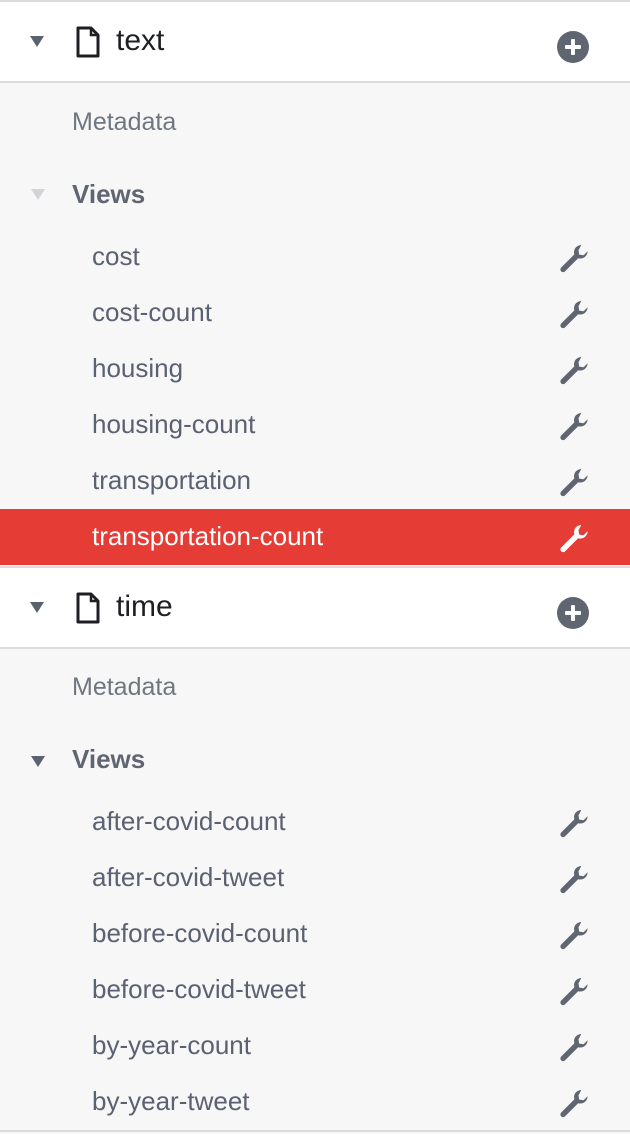 This screenshot has height=1134, width=630. What do you see at coordinates (171, 1101) in the screenshot?
I see `view-label: by-year-tweet` at bounding box center [171, 1101].